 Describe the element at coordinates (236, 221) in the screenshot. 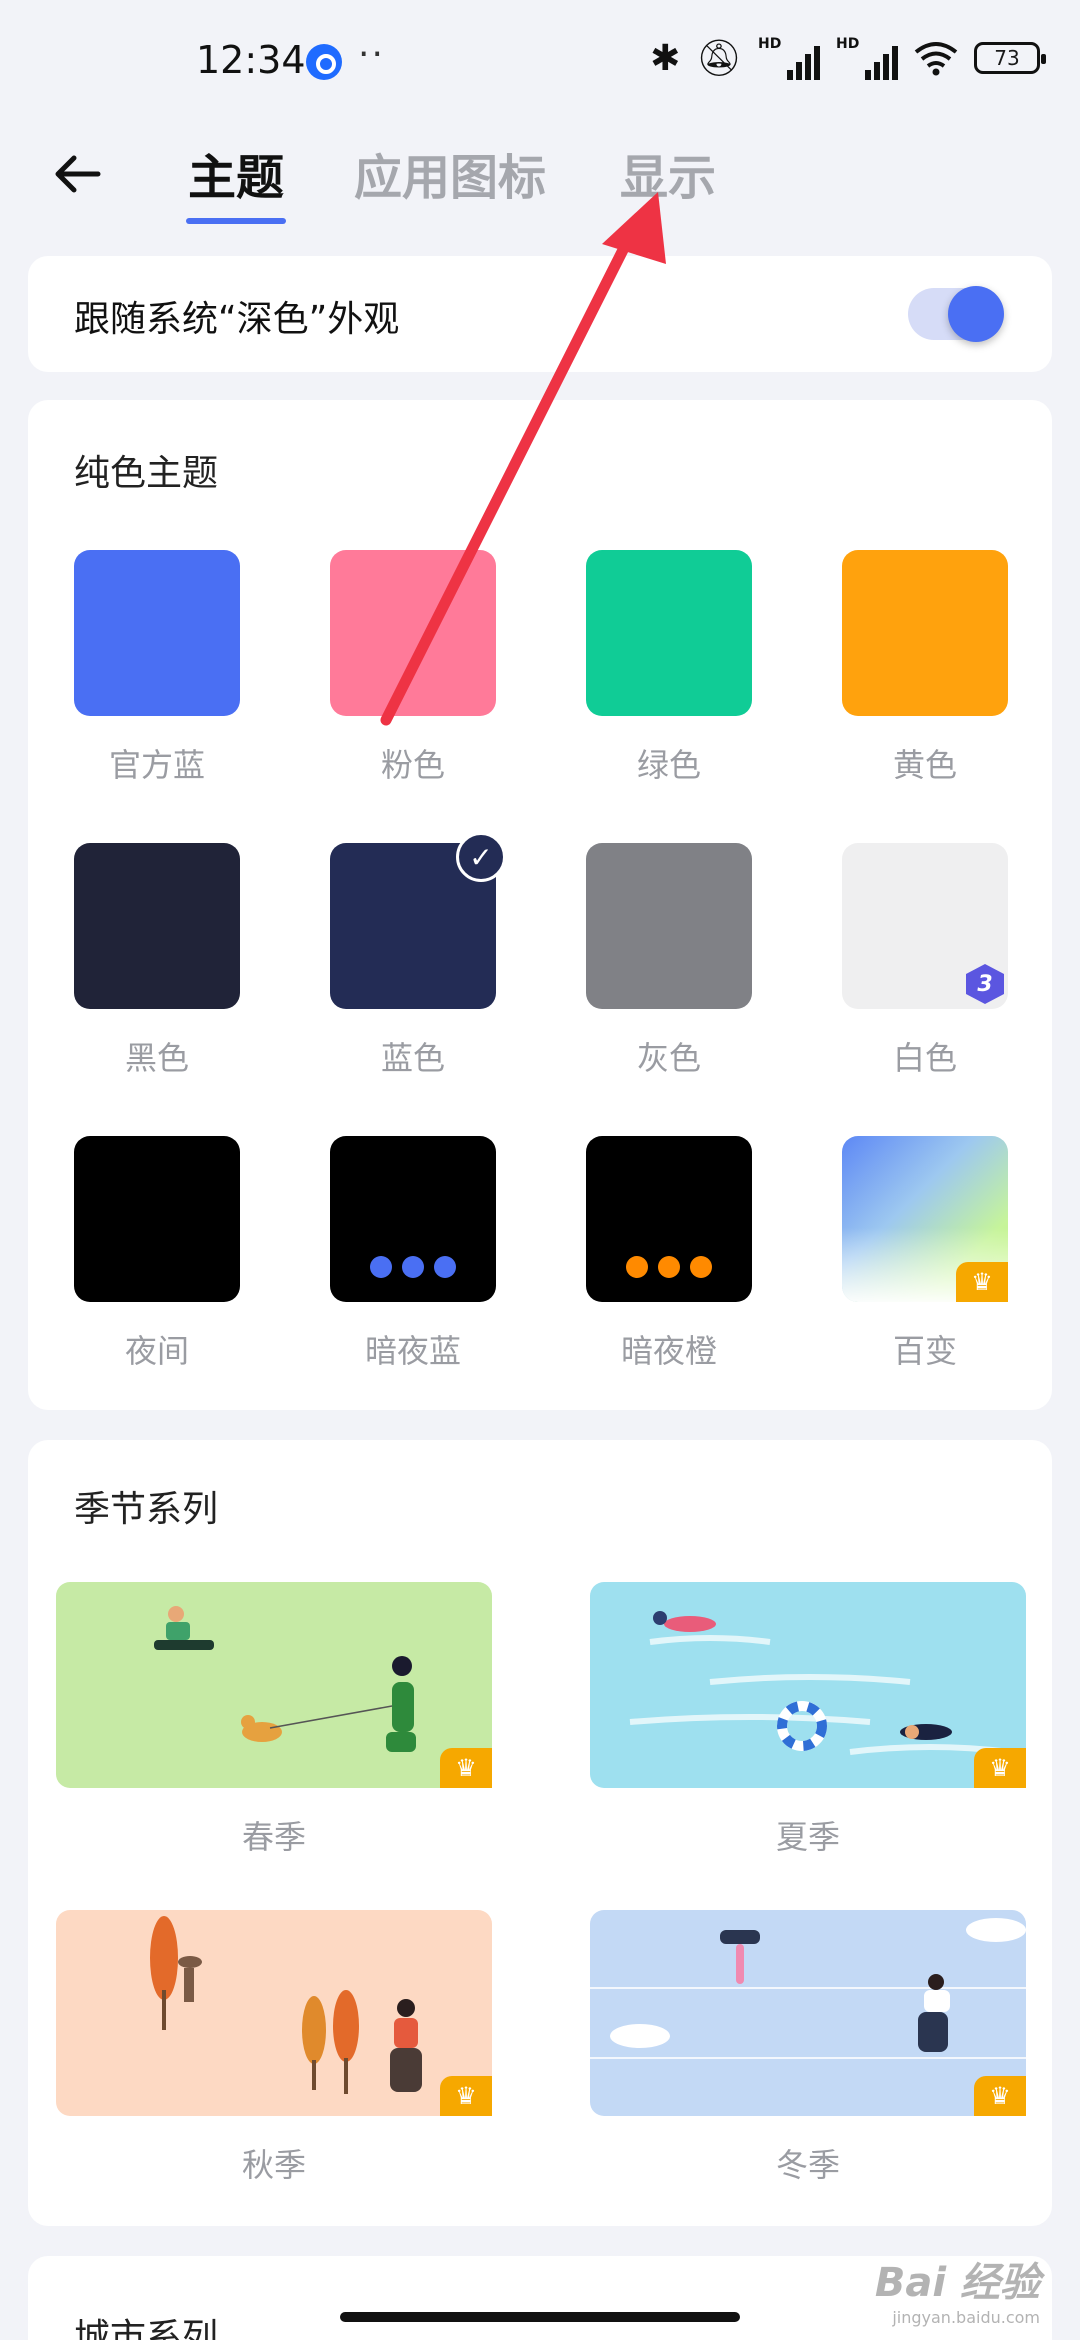

I see `tab-active-indicator` at that location.